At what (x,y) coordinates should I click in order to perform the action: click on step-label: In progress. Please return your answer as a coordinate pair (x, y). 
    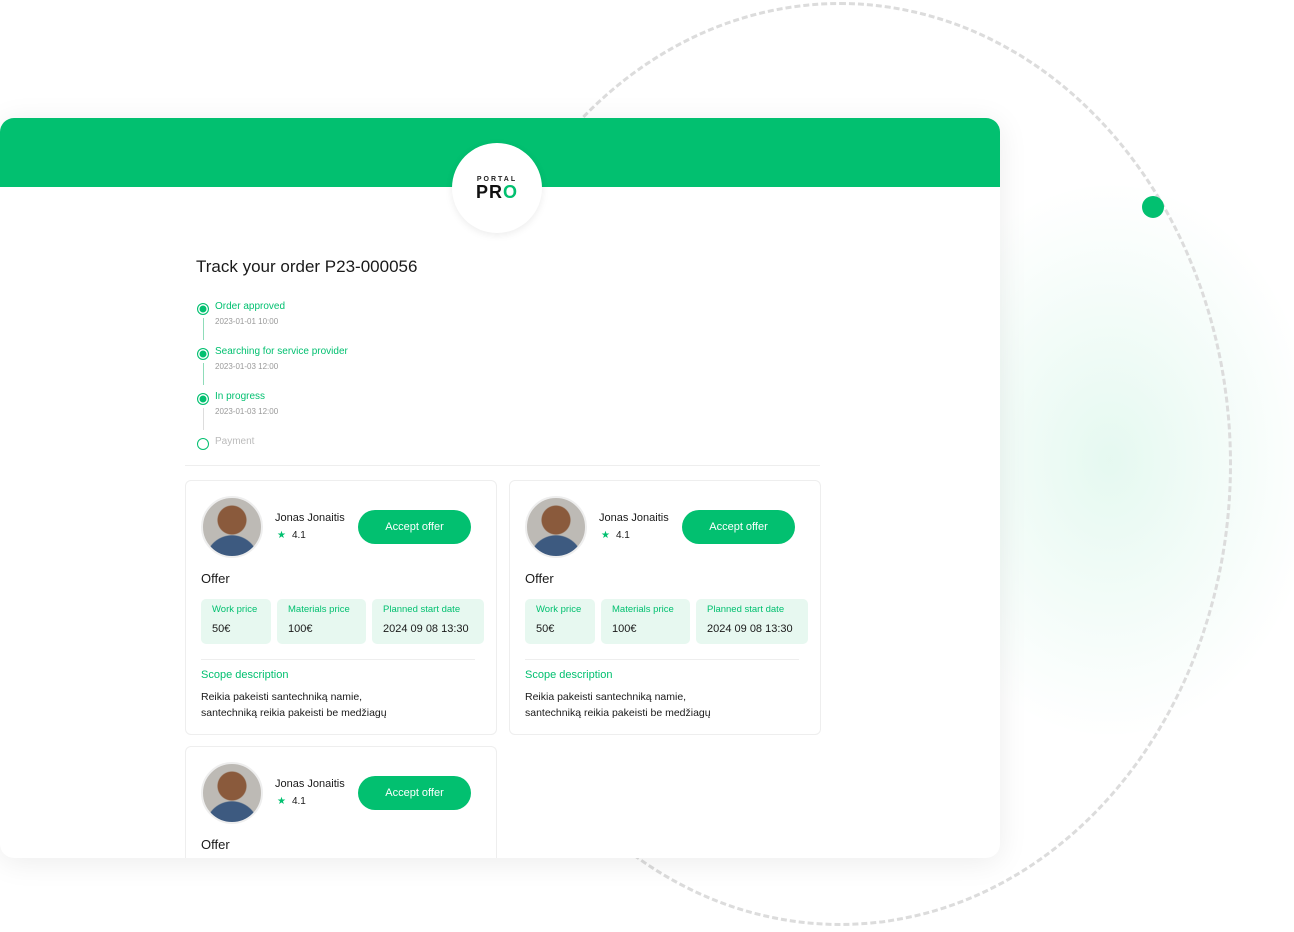
    Looking at the image, I should click on (240, 396).